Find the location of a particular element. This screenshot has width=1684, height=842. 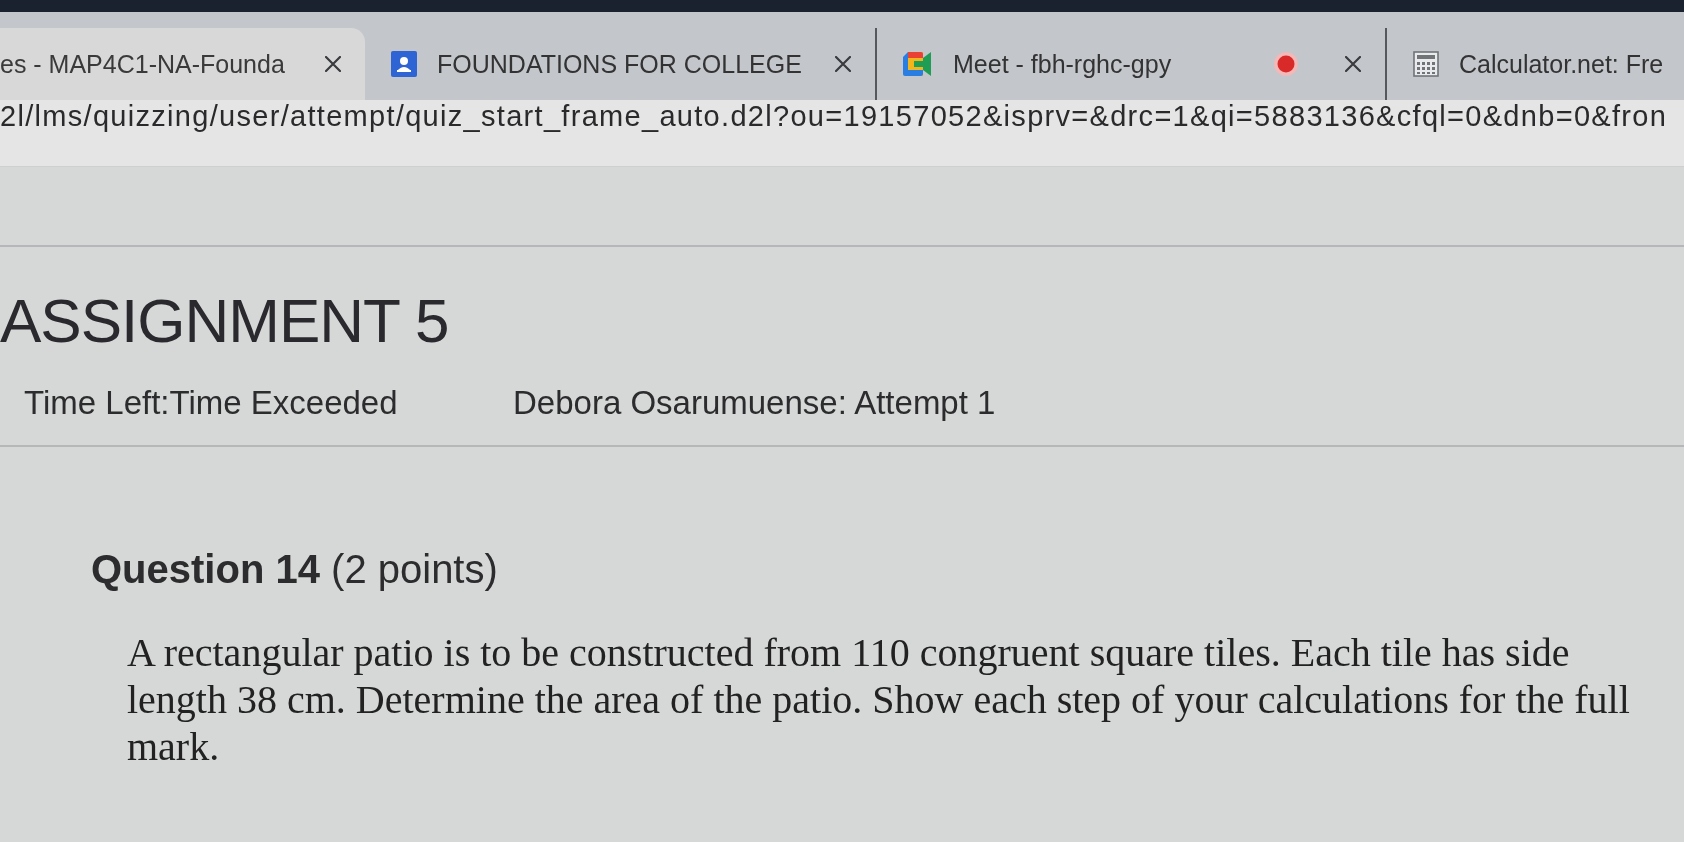

assignment-title: ASSIGNMENT 5 is located at coordinates (225, 321).